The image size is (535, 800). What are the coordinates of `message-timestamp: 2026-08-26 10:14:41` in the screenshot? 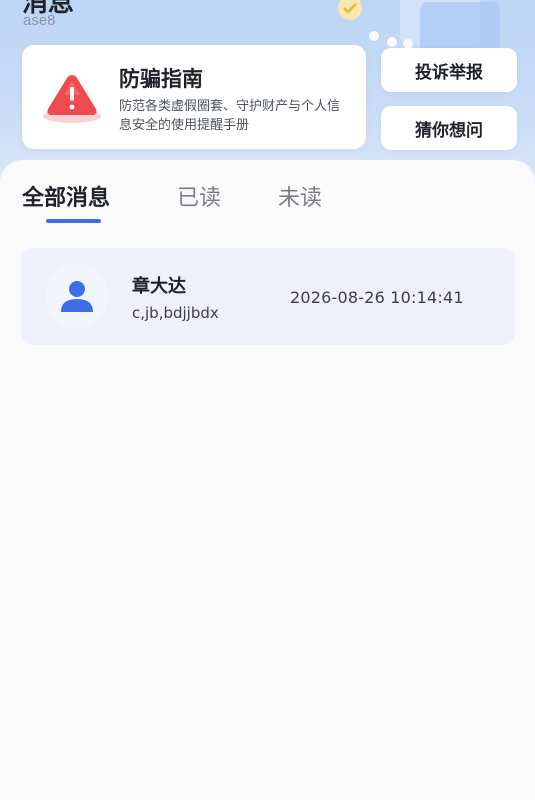 It's located at (377, 297).